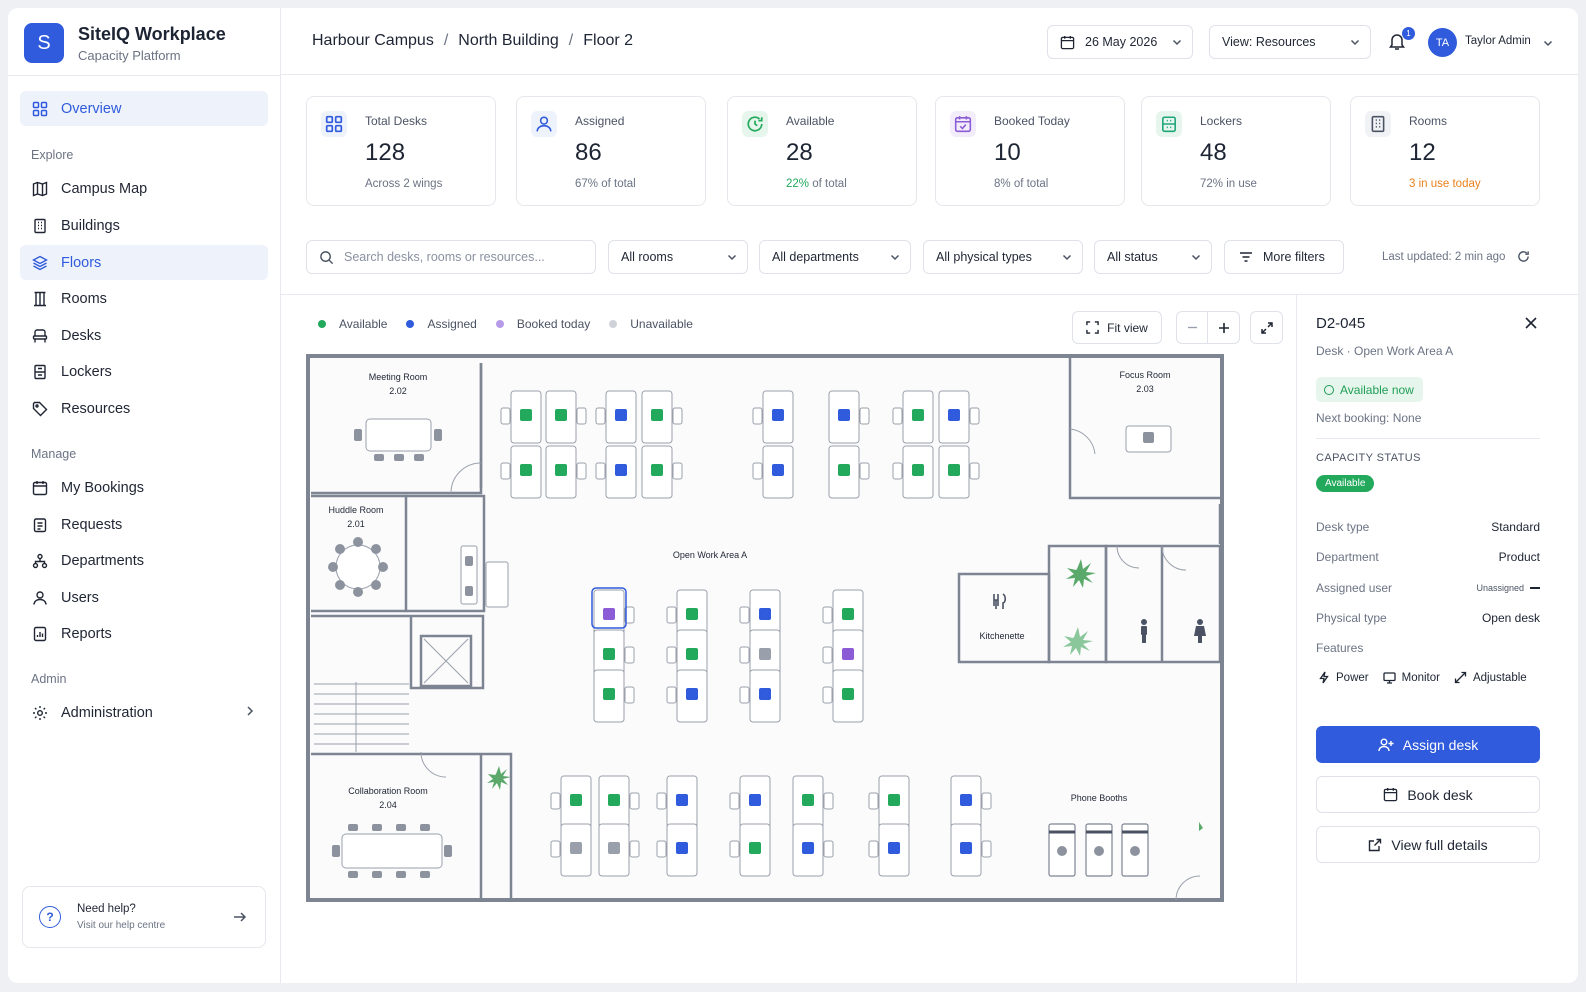  Describe the element at coordinates (144, 408) in the screenshot. I see `sidebar-item-resources: Resources` at that location.